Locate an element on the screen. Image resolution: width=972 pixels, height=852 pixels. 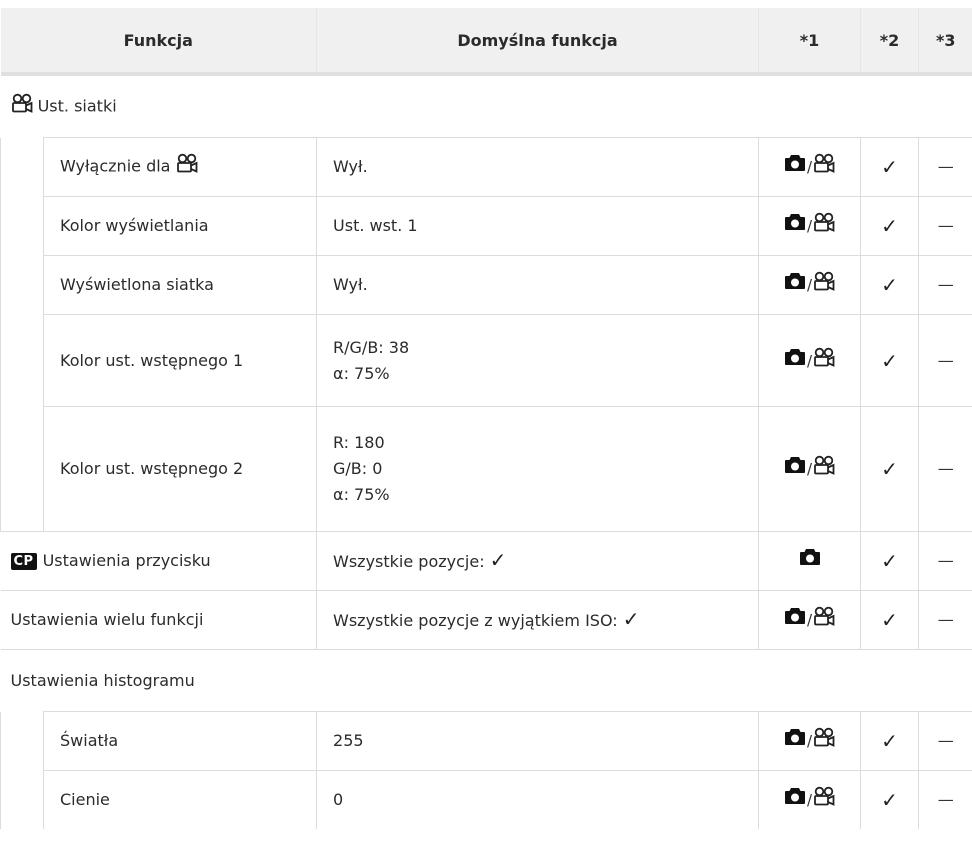
header-default: Domyślna funkcja is located at coordinates (537, 42).